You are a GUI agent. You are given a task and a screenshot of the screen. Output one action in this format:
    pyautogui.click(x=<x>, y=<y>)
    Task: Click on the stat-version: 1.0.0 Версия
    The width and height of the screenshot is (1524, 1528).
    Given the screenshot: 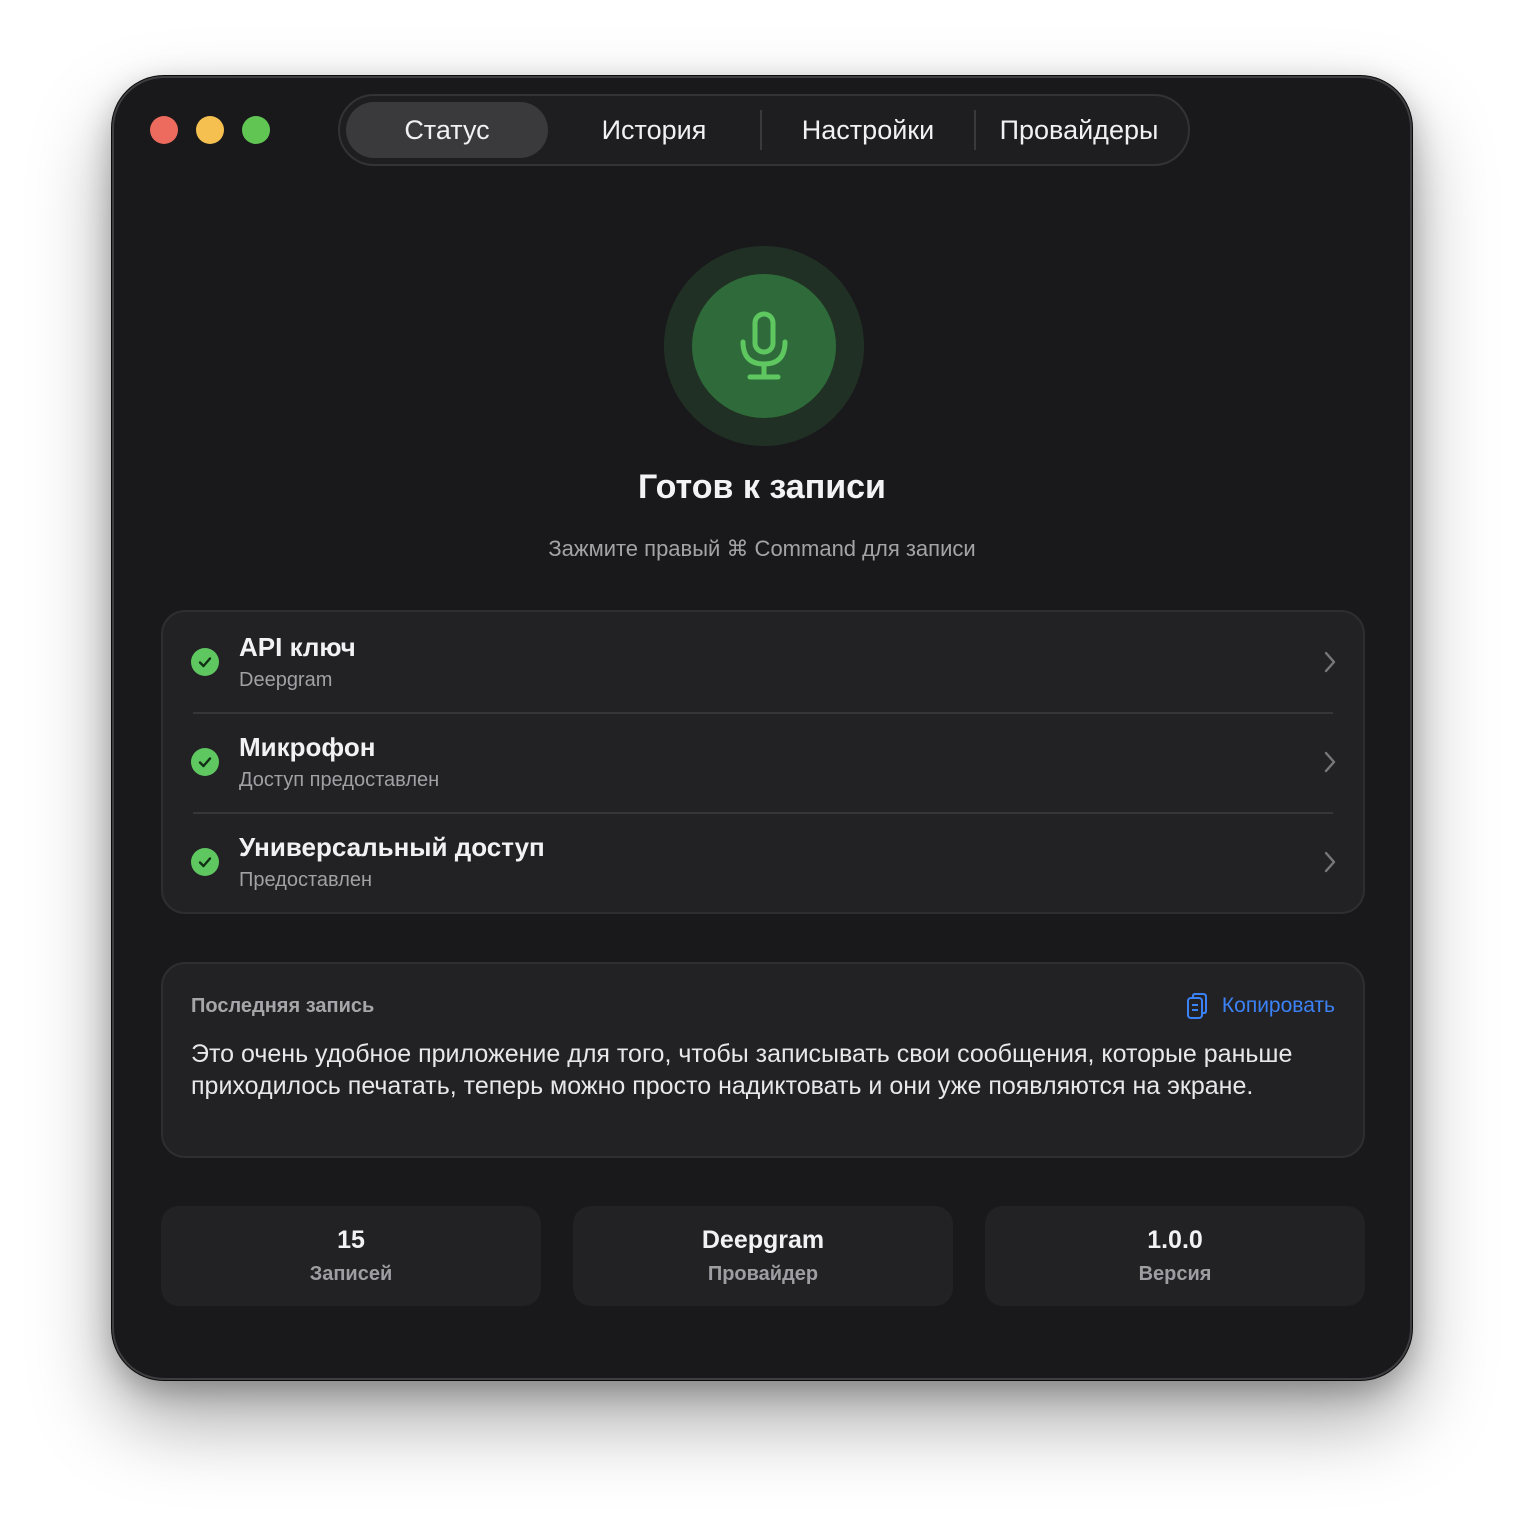 What is the action you would take?
    pyautogui.click(x=1175, y=1256)
    